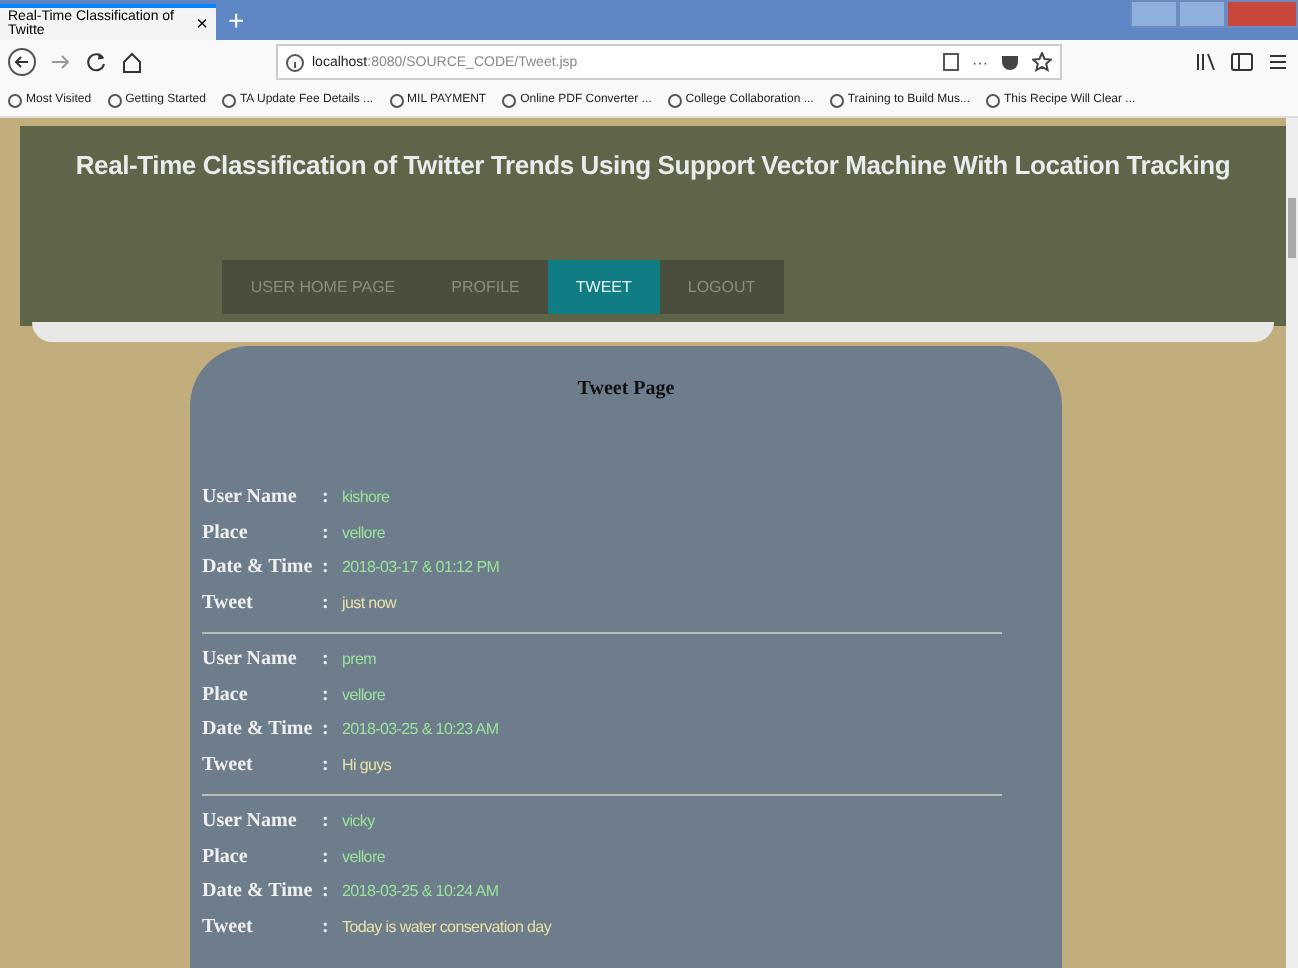  Describe the element at coordinates (980, 62) in the screenshot. I see `more-button: ···` at that location.